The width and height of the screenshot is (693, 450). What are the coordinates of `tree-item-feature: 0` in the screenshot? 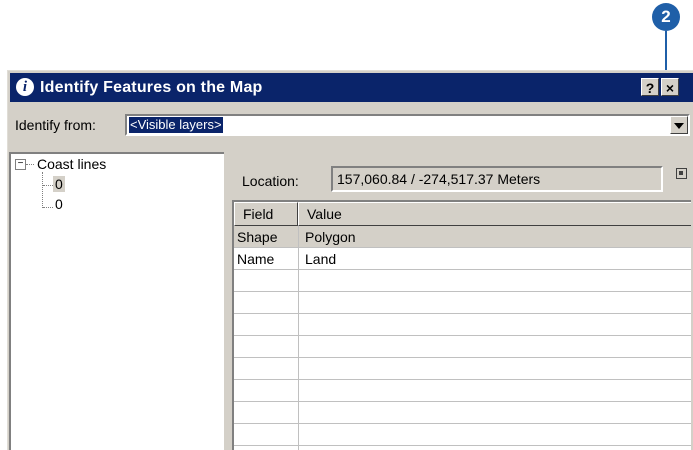 It's located at (59, 204).